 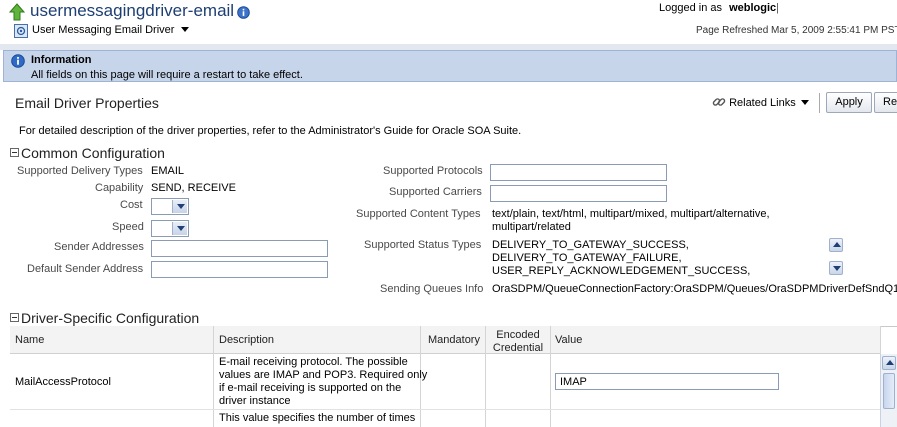 I want to click on info-icon, so click(x=243, y=12).